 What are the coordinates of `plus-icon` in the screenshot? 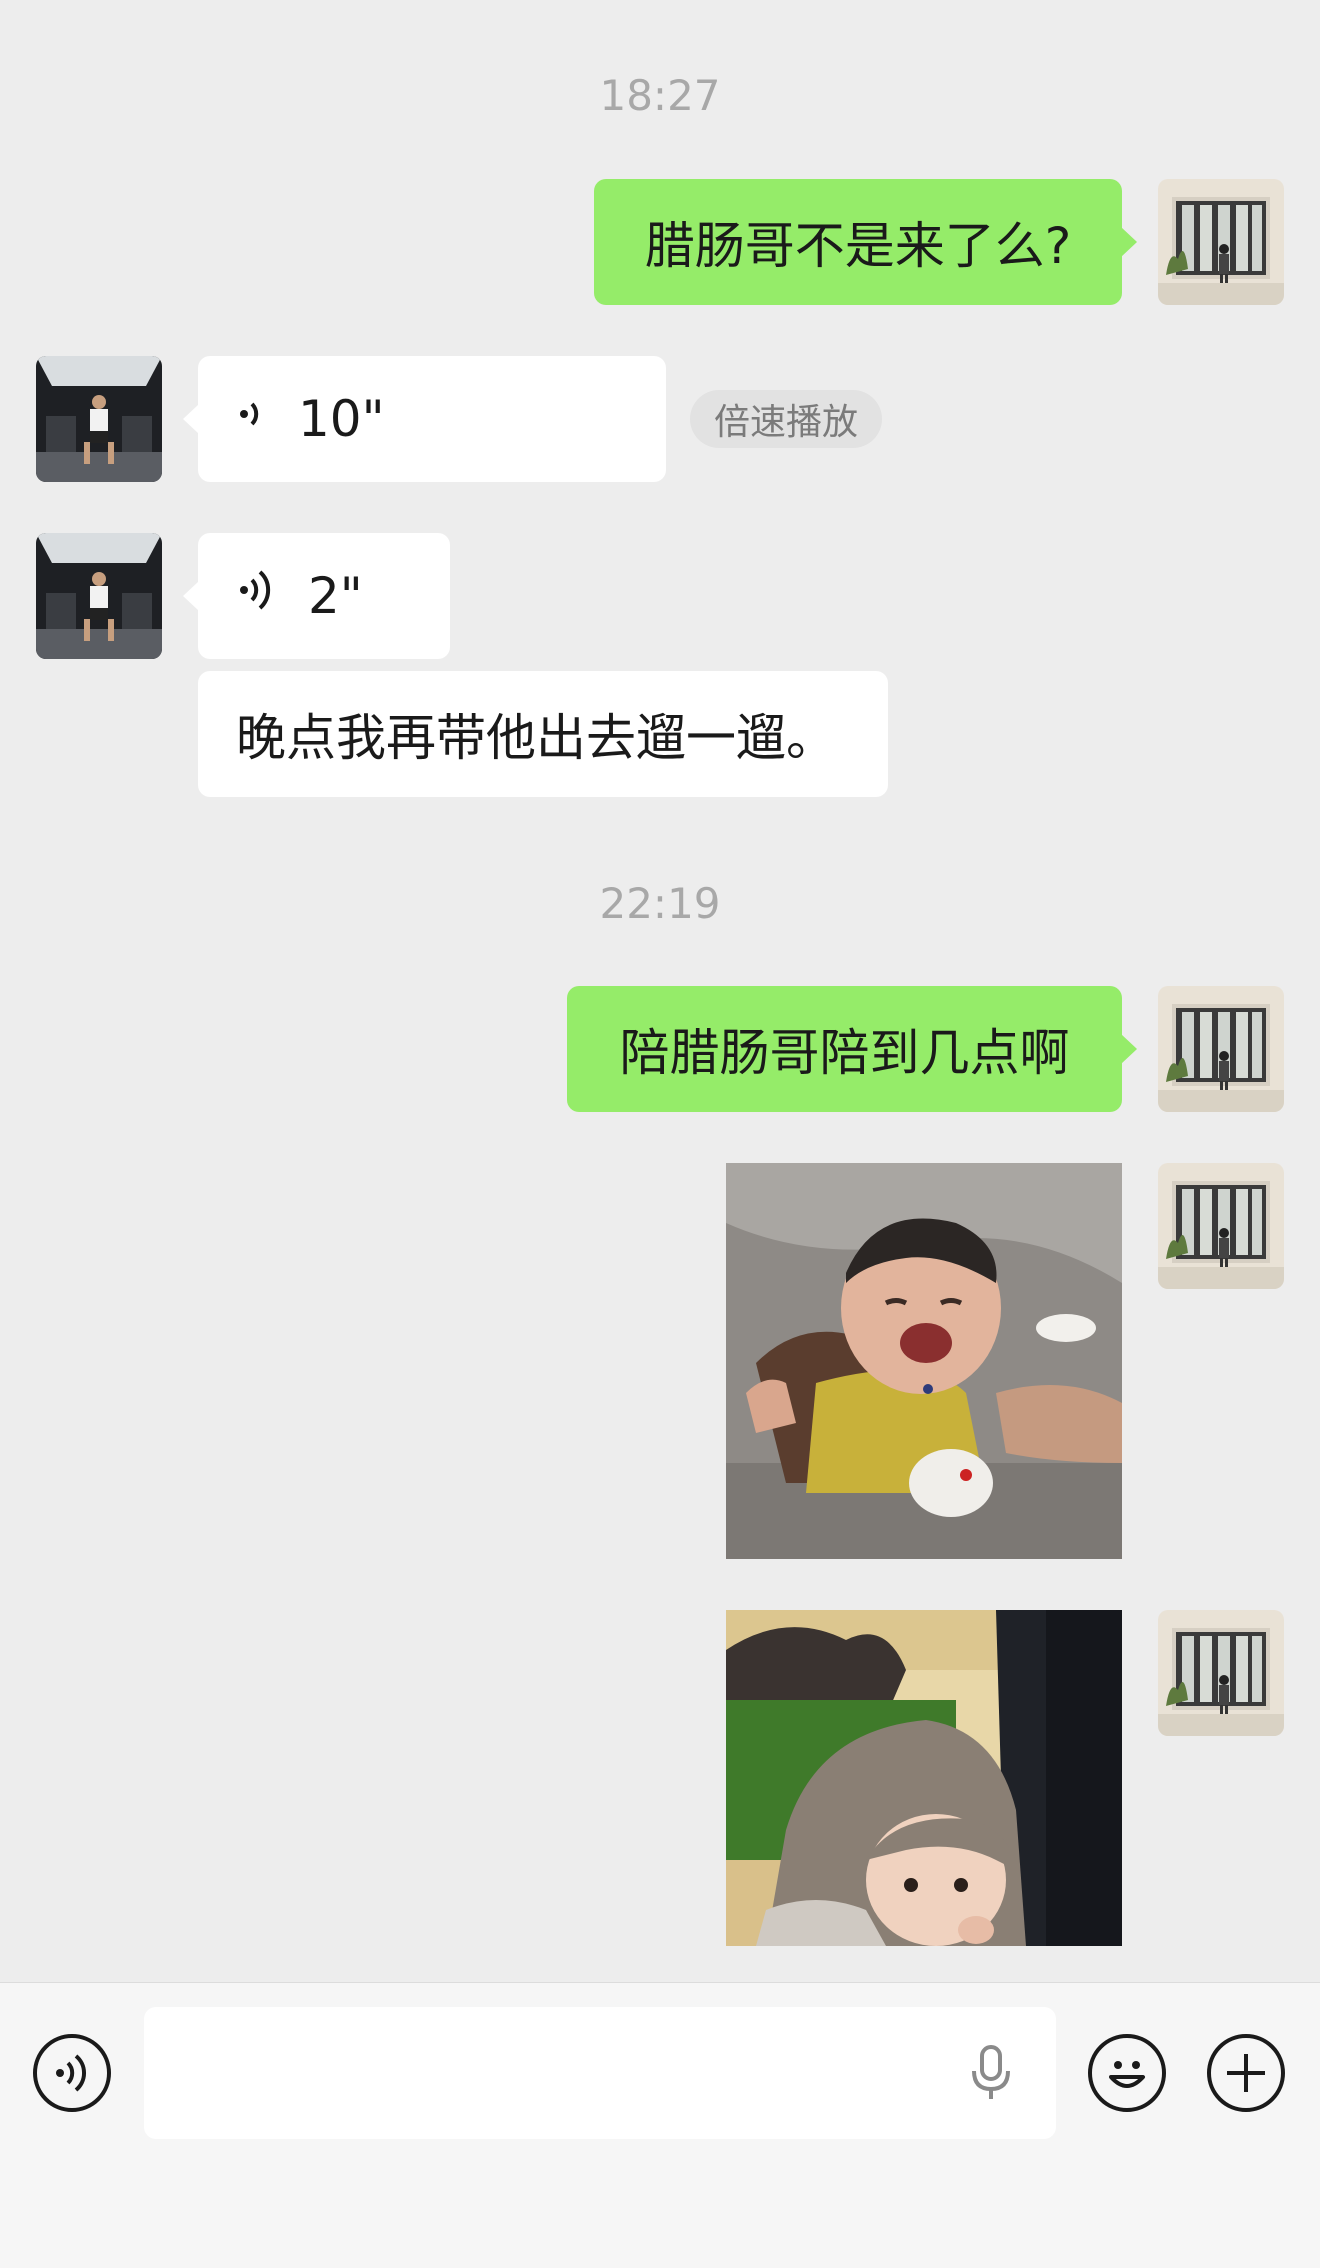 It's located at (1246, 2073).